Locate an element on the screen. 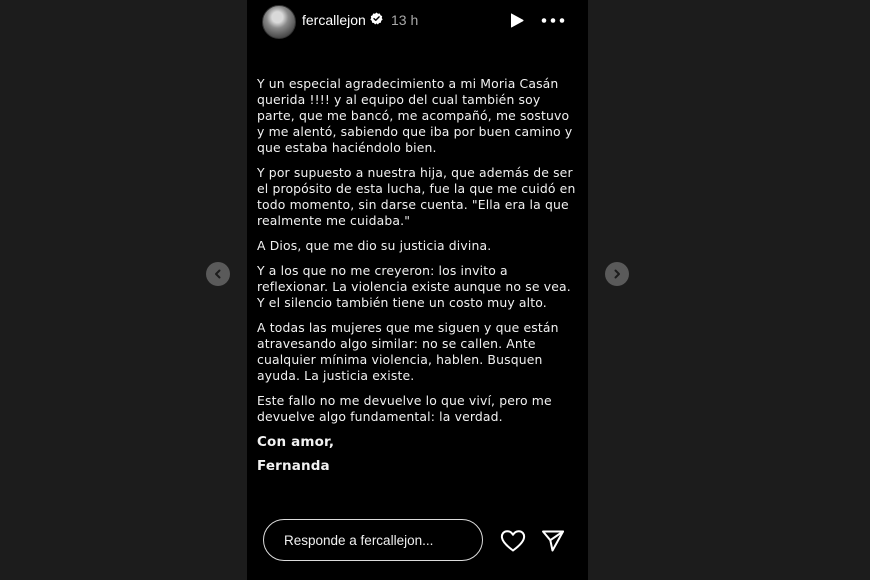 Image resolution: width=870 pixels, height=580 pixels. next-story-button is located at coordinates (617, 274).